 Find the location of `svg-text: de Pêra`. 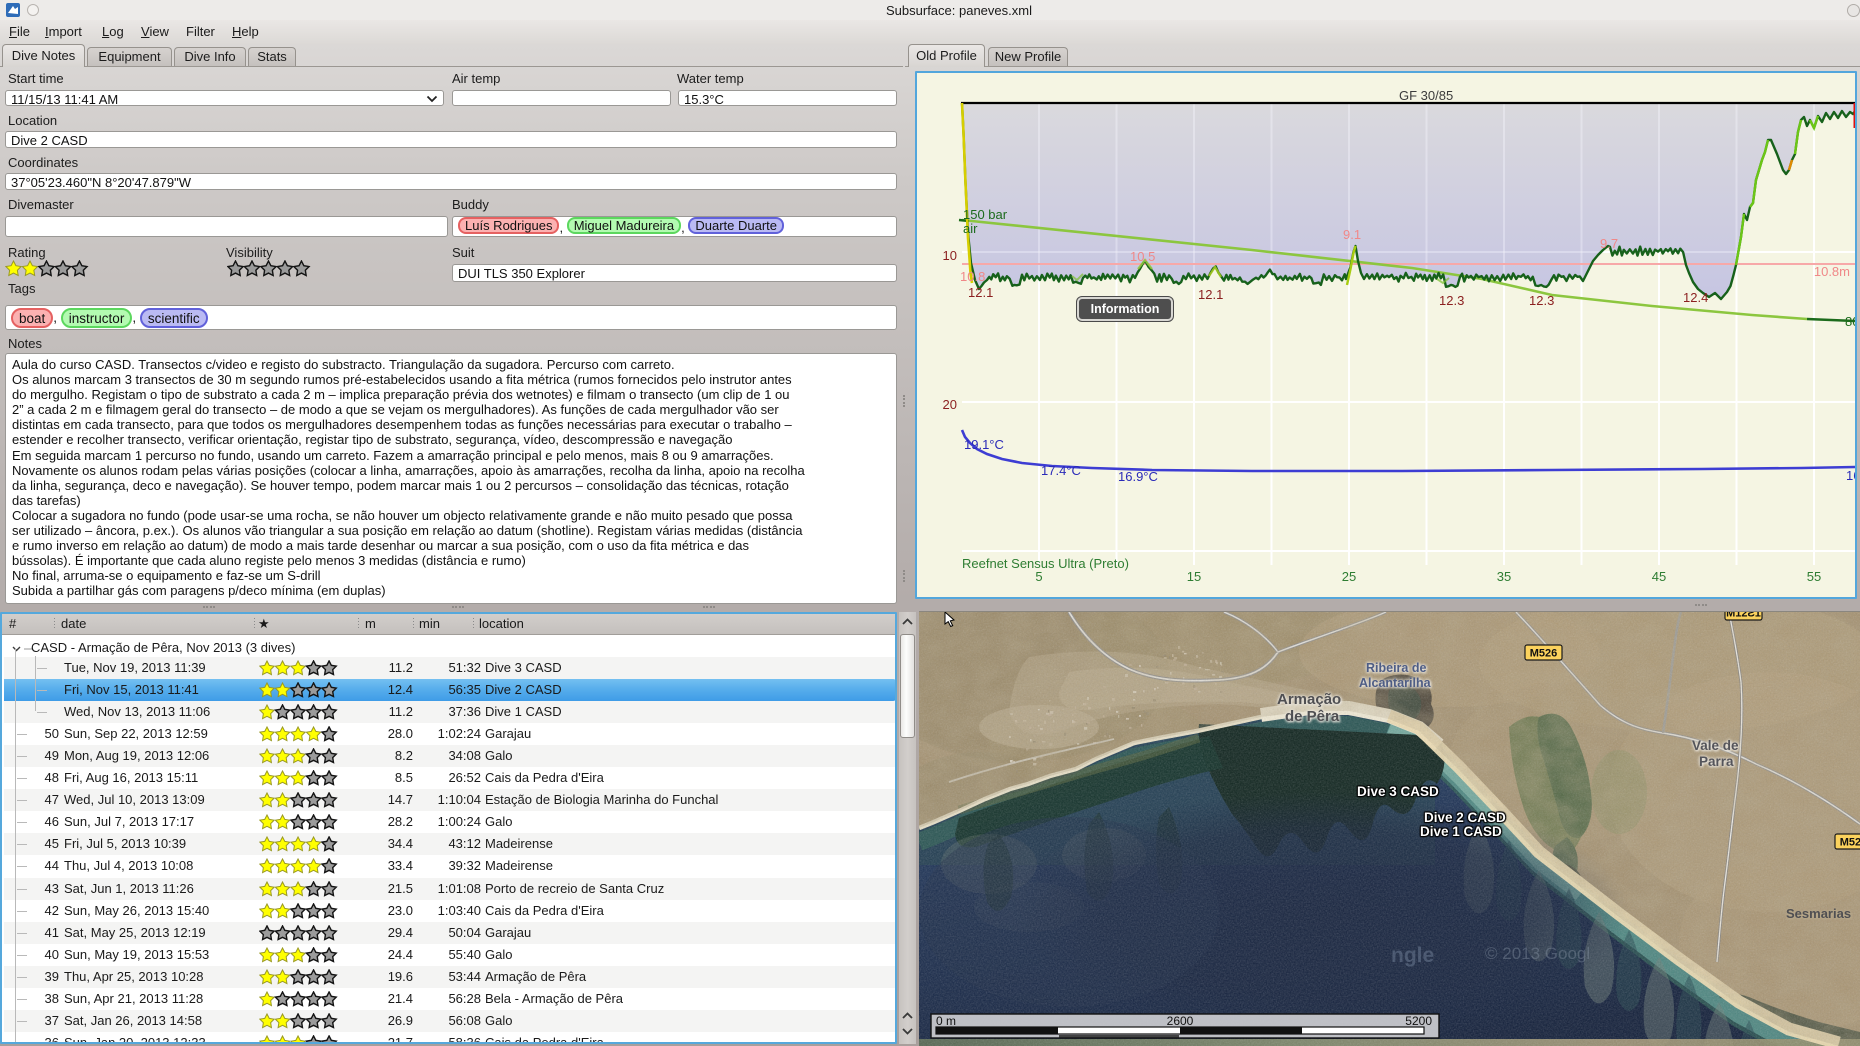

svg-text: de Pêra is located at coordinates (1312, 716).